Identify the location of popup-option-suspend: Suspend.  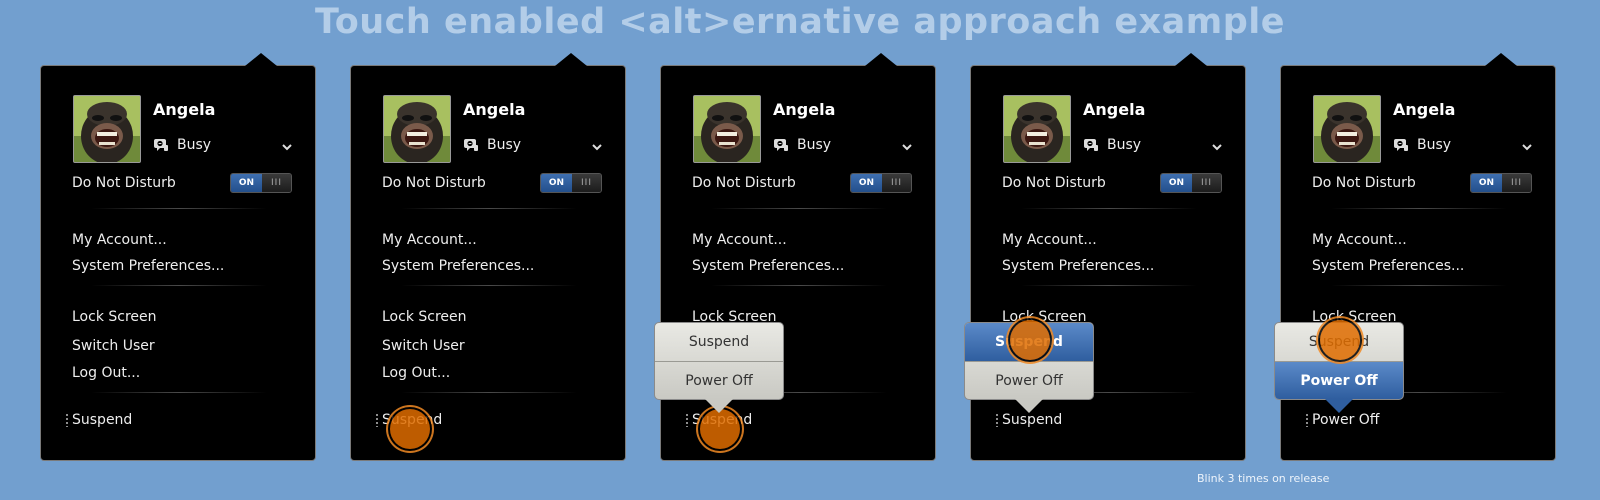
(719, 342).